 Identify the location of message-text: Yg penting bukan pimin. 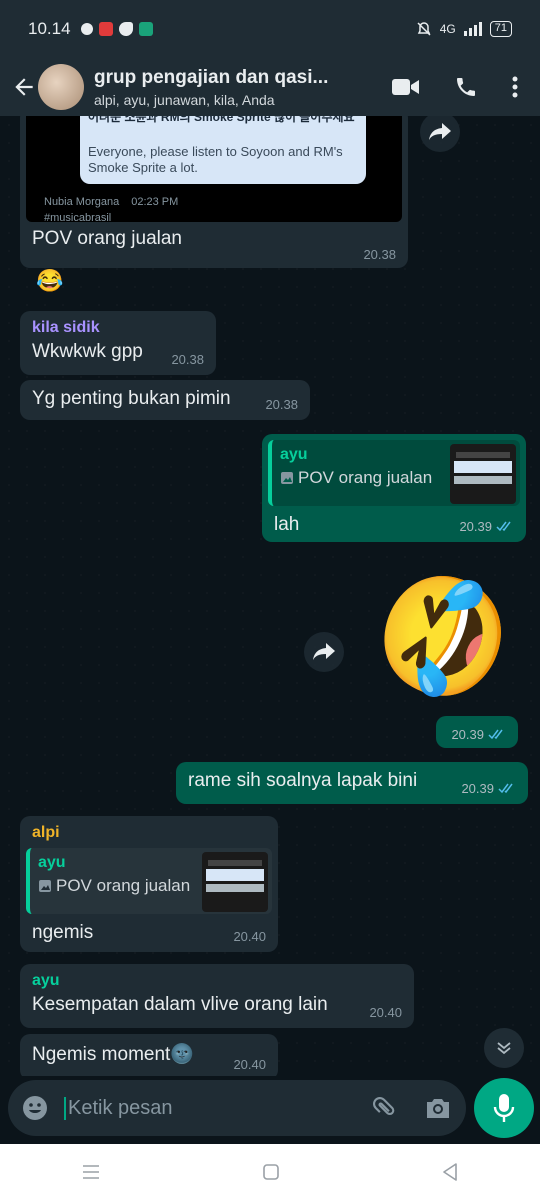
(131, 398).